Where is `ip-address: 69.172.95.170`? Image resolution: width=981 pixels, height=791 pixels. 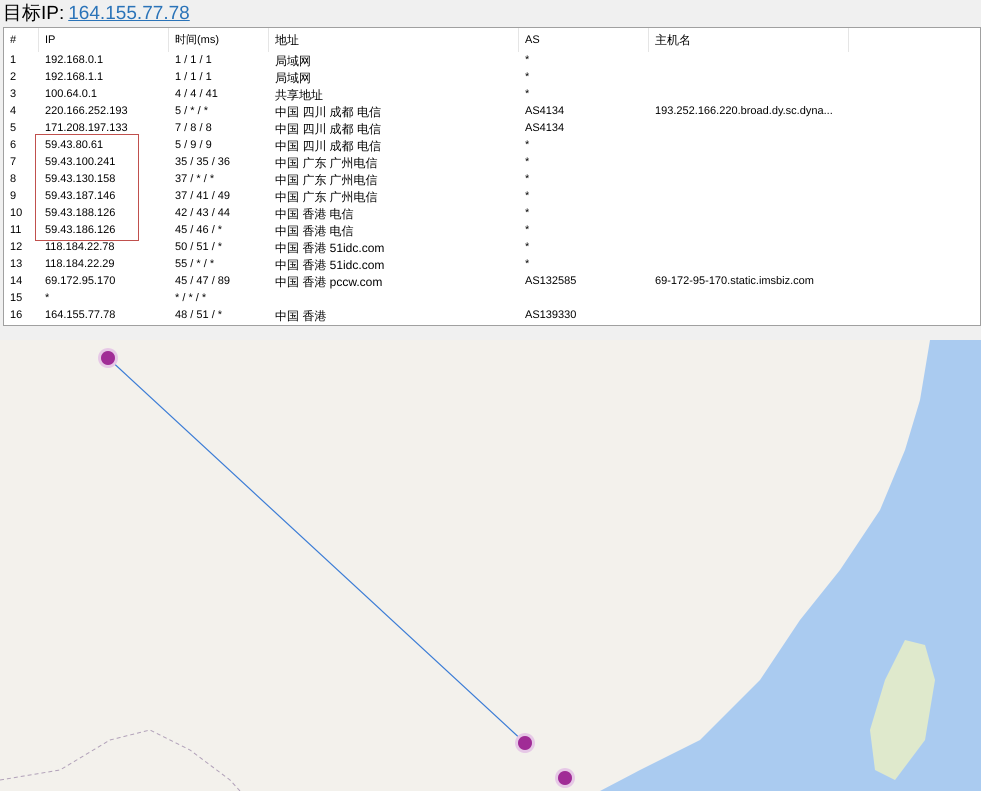 ip-address: 69.172.95.170 is located at coordinates (80, 282).